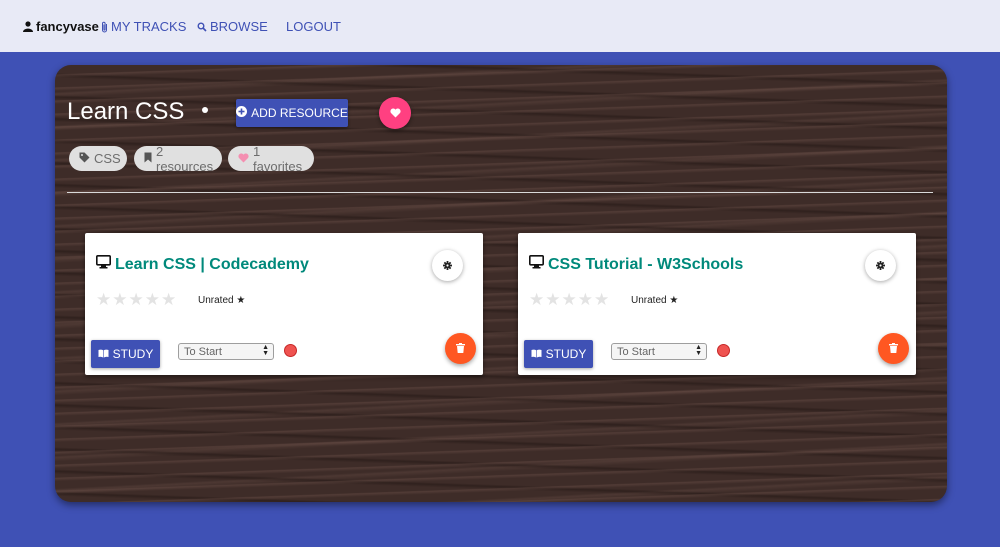  I want to click on favorite-button, so click(395, 113).